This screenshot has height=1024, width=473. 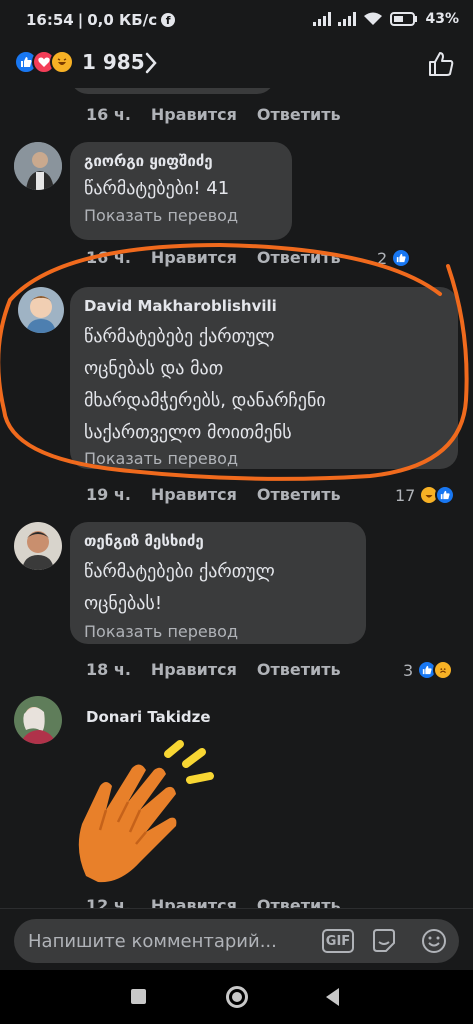 What do you see at coordinates (168, 20) in the screenshot?
I see `facebook-notification-icon: f` at bounding box center [168, 20].